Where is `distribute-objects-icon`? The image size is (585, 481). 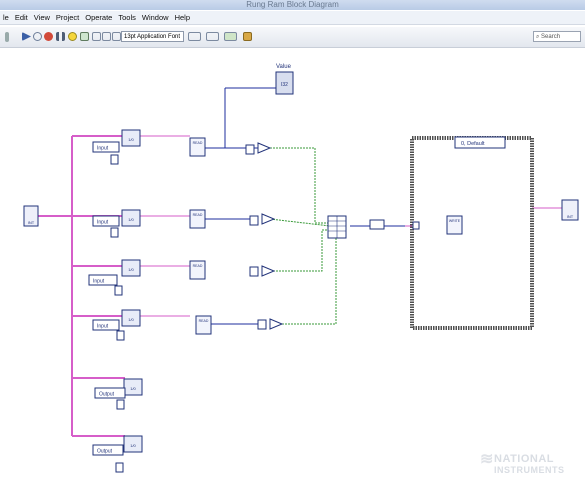
distribute-objects-icon is located at coordinates (212, 36).